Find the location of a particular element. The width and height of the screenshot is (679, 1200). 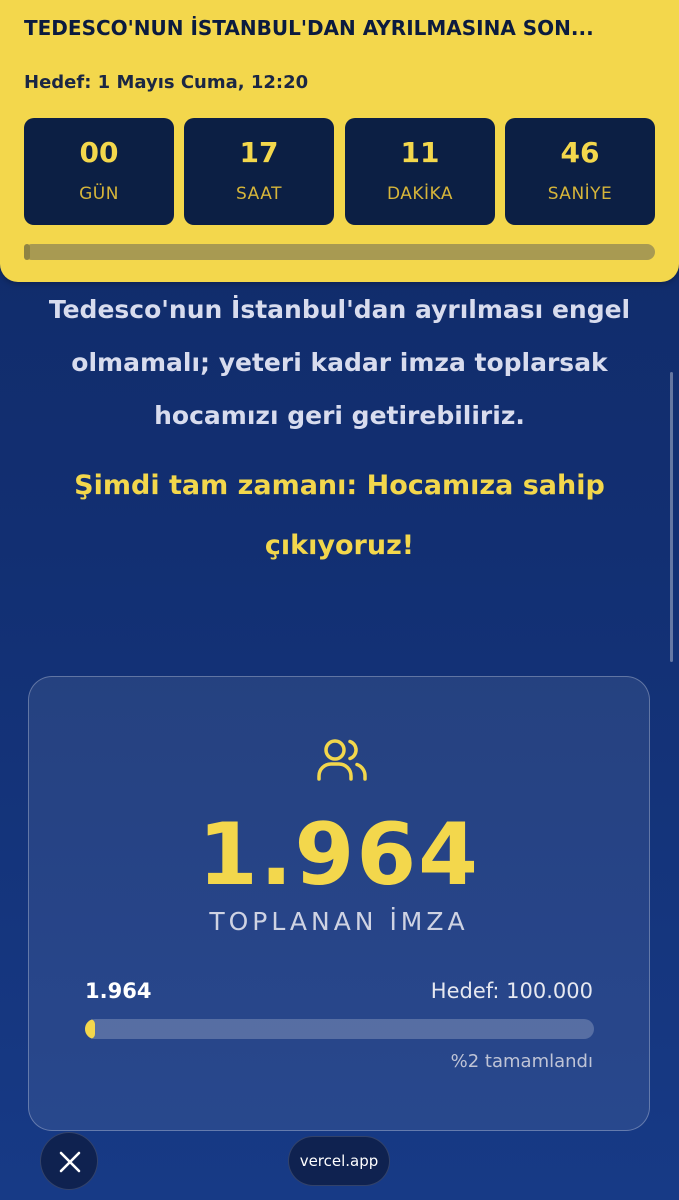

countdown-hours: 17 SAAT is located at coordinates (259, 171).